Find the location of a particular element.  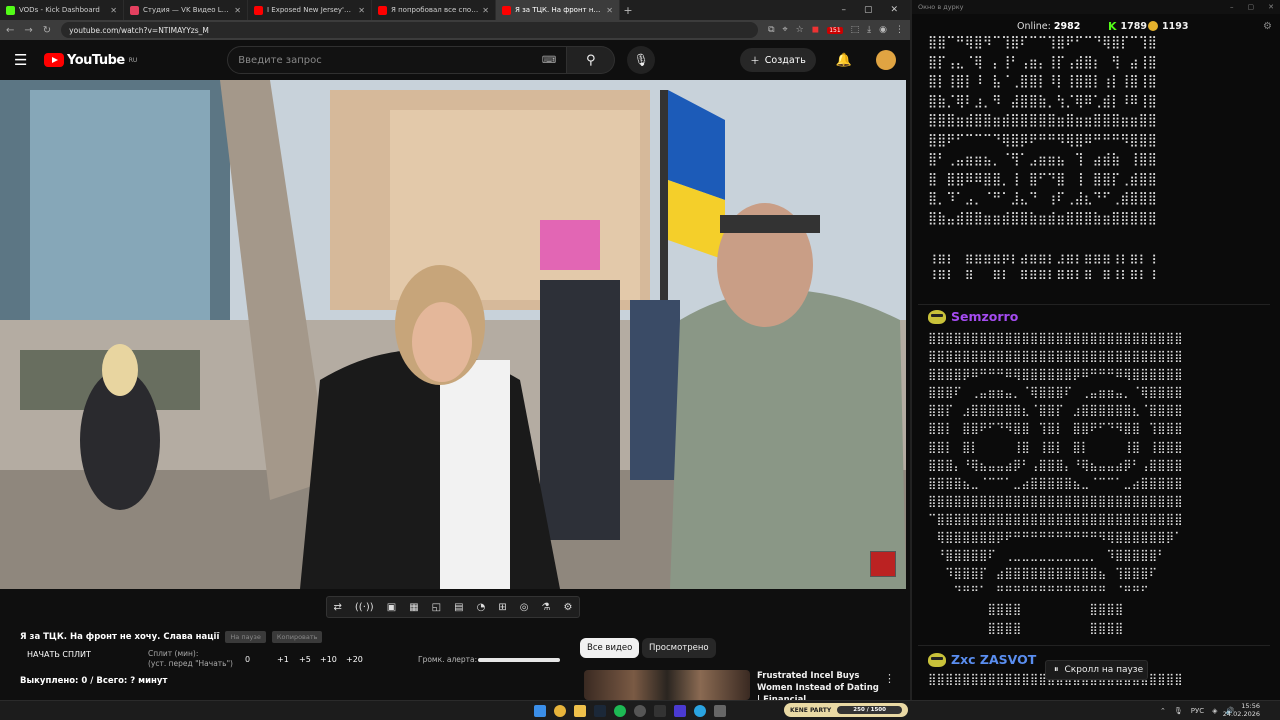

more-options-icon: ⋮ is located at coordinates (889, 678).